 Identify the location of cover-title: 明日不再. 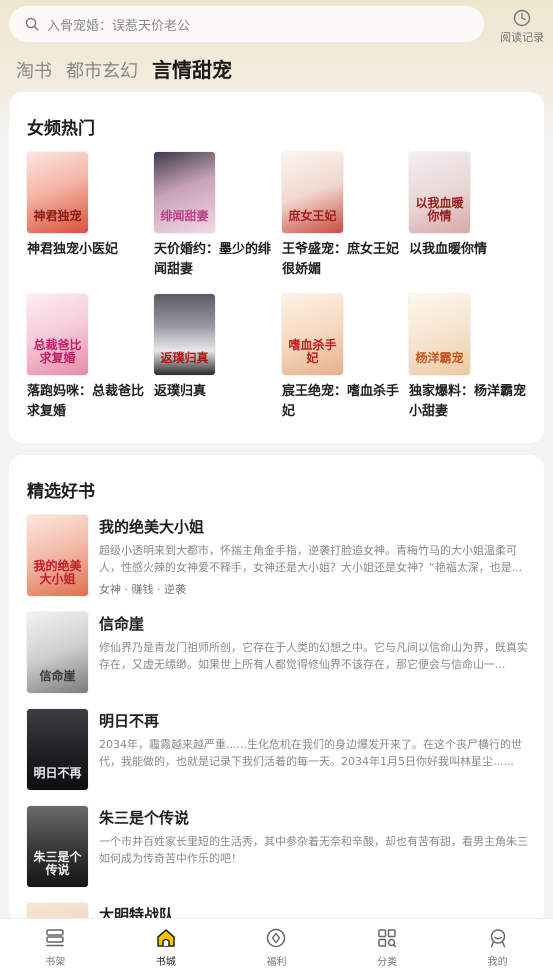
(57, 773).